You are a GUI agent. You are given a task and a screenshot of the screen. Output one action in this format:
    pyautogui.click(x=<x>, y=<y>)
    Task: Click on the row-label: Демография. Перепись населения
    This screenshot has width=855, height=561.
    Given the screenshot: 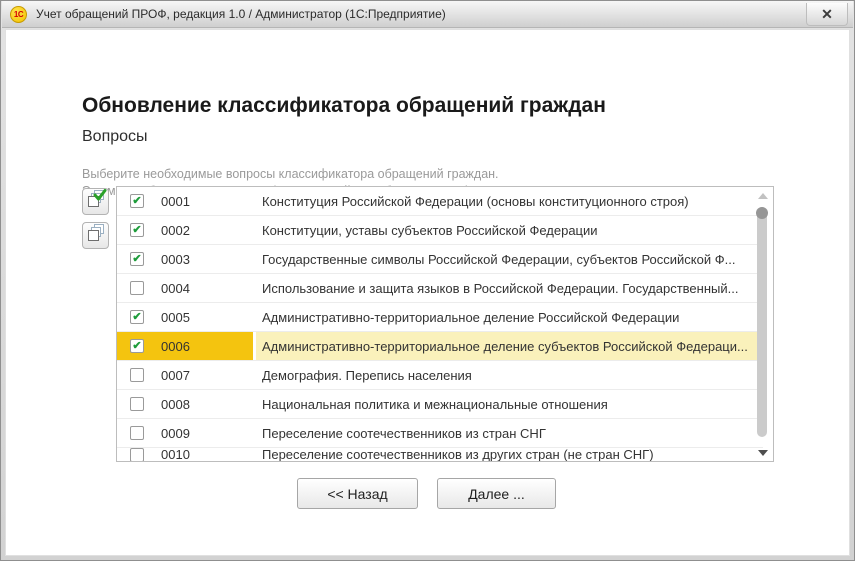 What is the action you would take?
    pyautogui.click(x=367, y=375)
    